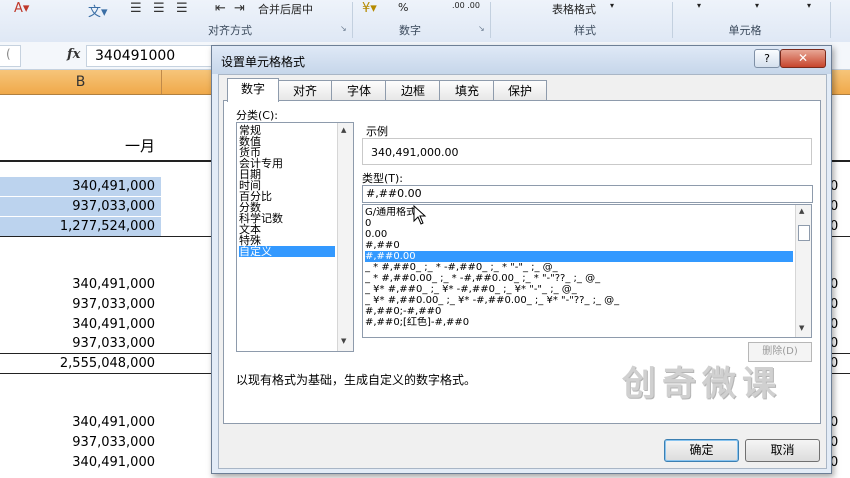 The image size is (850, 478). What do you see at coordinates (702, 384) in the screenshot?
I see `watermark-logo: 创奇微课` at bounding box center [702, 384].